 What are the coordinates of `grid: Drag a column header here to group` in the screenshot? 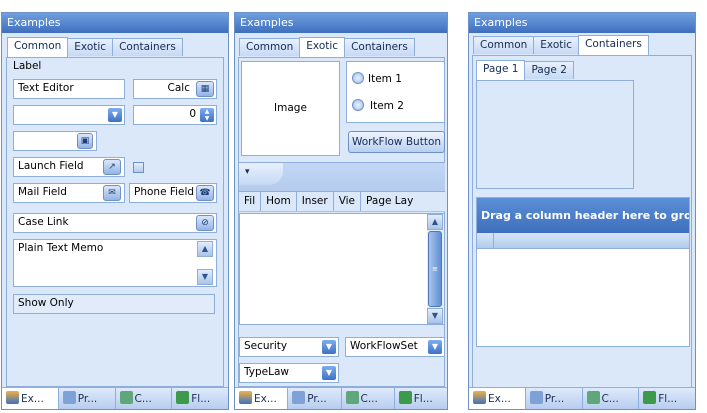 It's located at (583, 272).